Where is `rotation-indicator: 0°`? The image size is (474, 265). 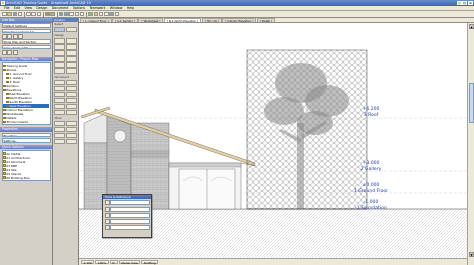 rotation-indicator: 0° is located at coordinates (113, 262).